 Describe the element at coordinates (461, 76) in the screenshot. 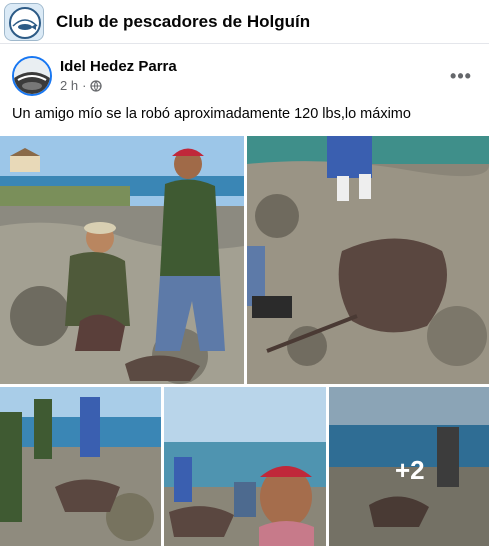

I see `more-options-icon: •••` at that location.